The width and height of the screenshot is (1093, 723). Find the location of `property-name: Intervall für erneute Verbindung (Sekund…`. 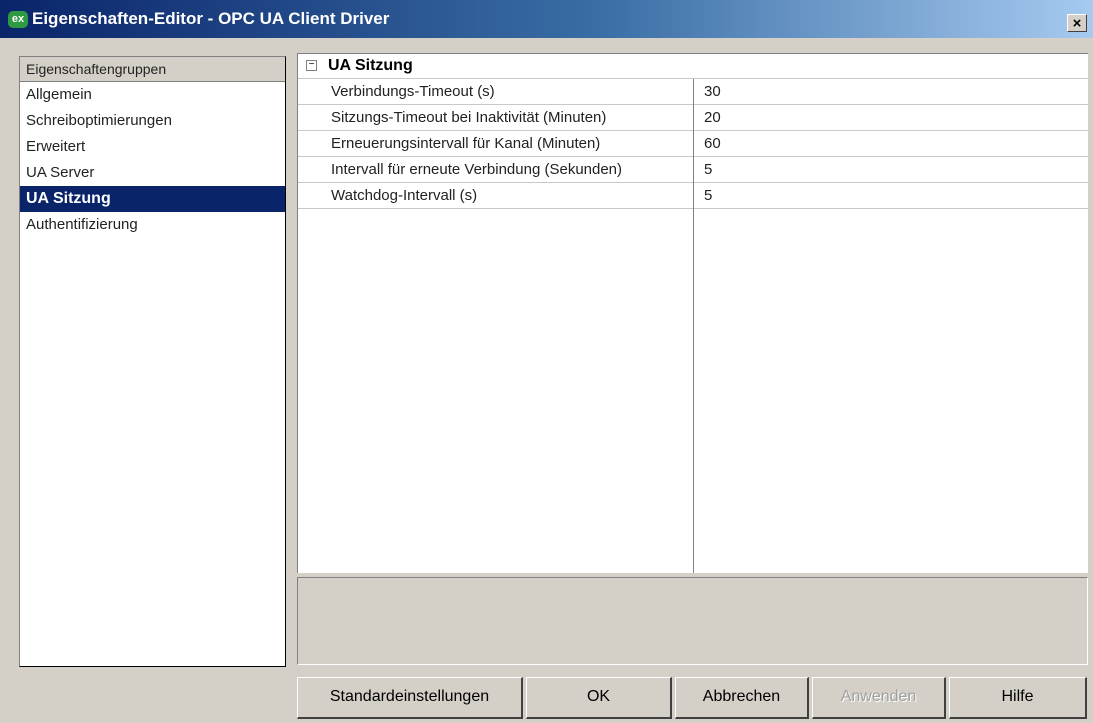

property-name: Intervall für erneute Verbindung (Sekund… is located at coordinates (477, 169).